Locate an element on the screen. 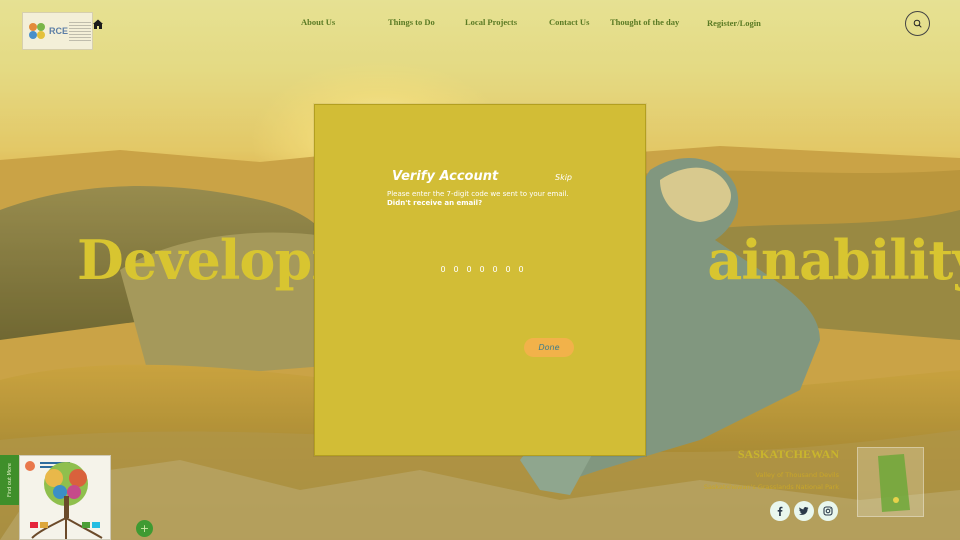  nav-contact-us: Contact Us is located at coordinates (569, 22).